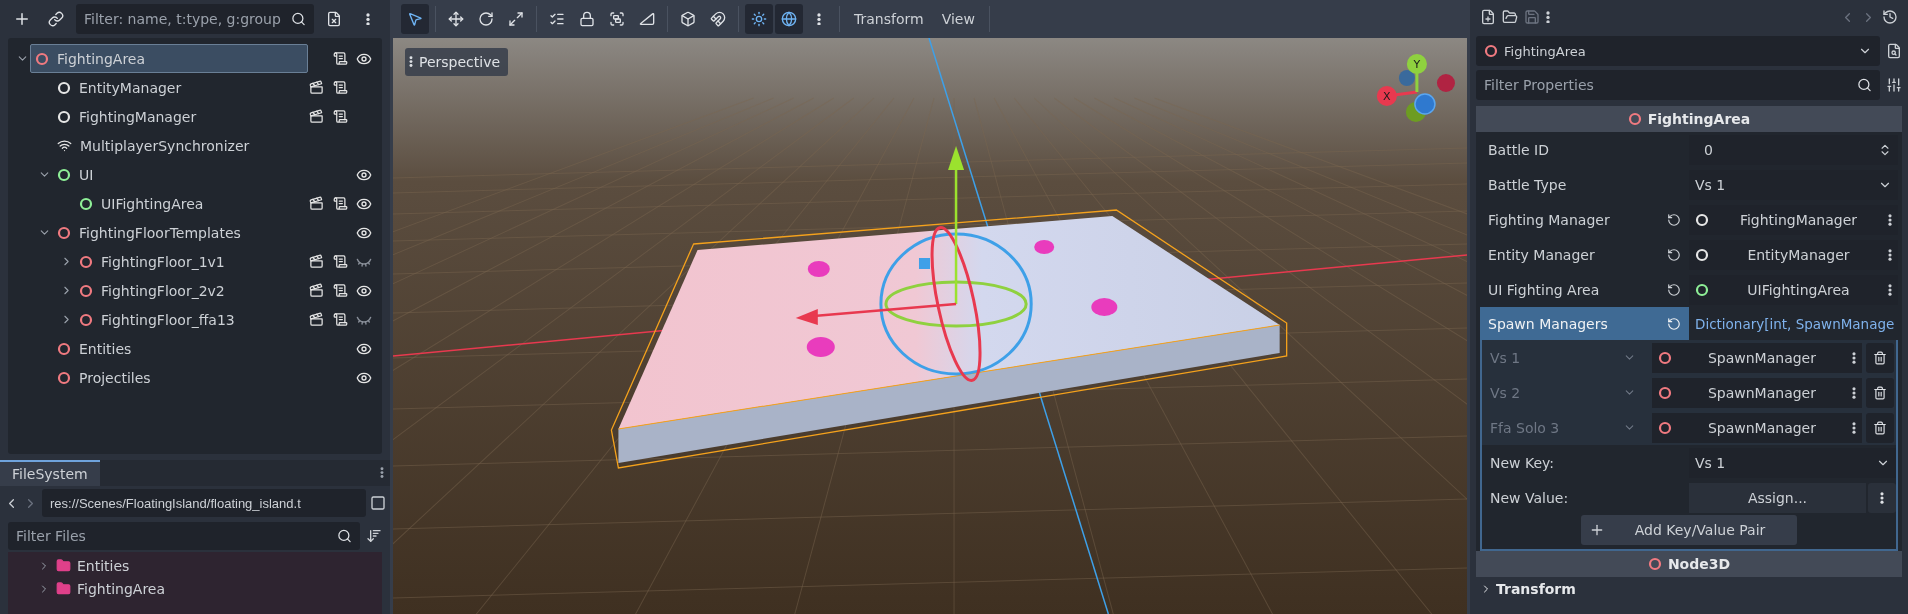 This screenshot has height=614, width=1908. What do you see at coordinates (1387, 96) in the screenshot?
I see `x-axis-label: X` at bounding box center [1387, 96].